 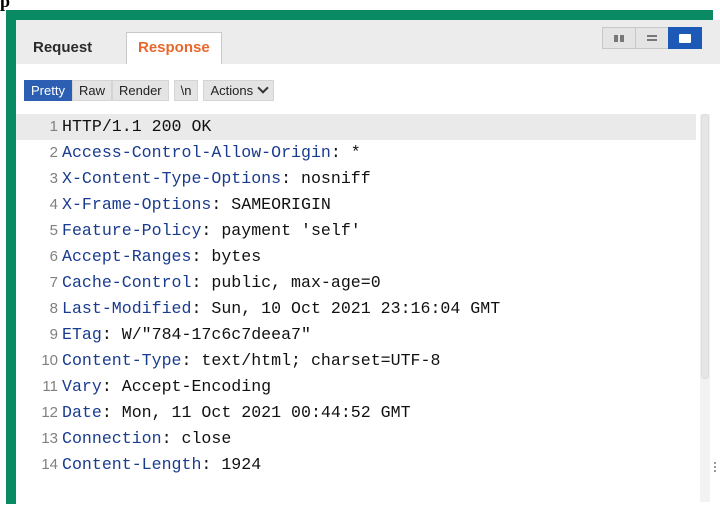 I want to click on line-text: Vary: Accept-Encoding, so click(x=166, y=387).